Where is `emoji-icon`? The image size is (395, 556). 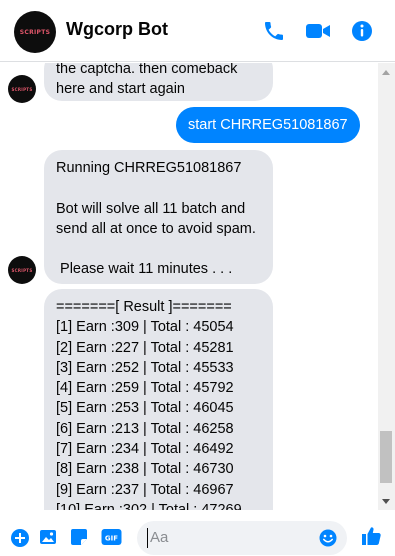
emoji-icon is located at coordinates (328, 538).